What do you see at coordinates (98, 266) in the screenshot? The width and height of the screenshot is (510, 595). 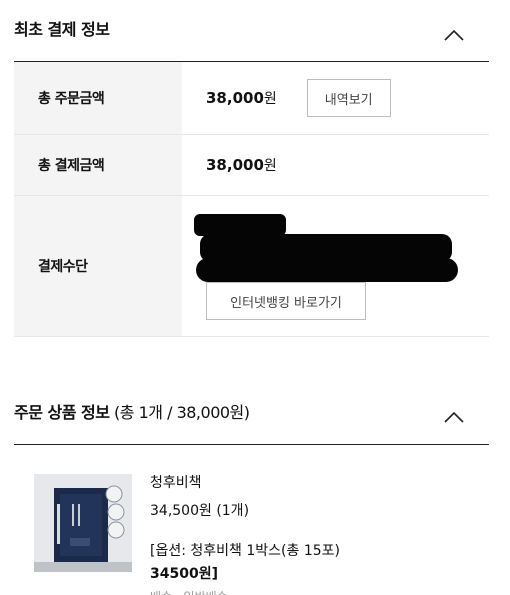 I see `payment-method-label: 결제수단` at bounding box center [98, 266].